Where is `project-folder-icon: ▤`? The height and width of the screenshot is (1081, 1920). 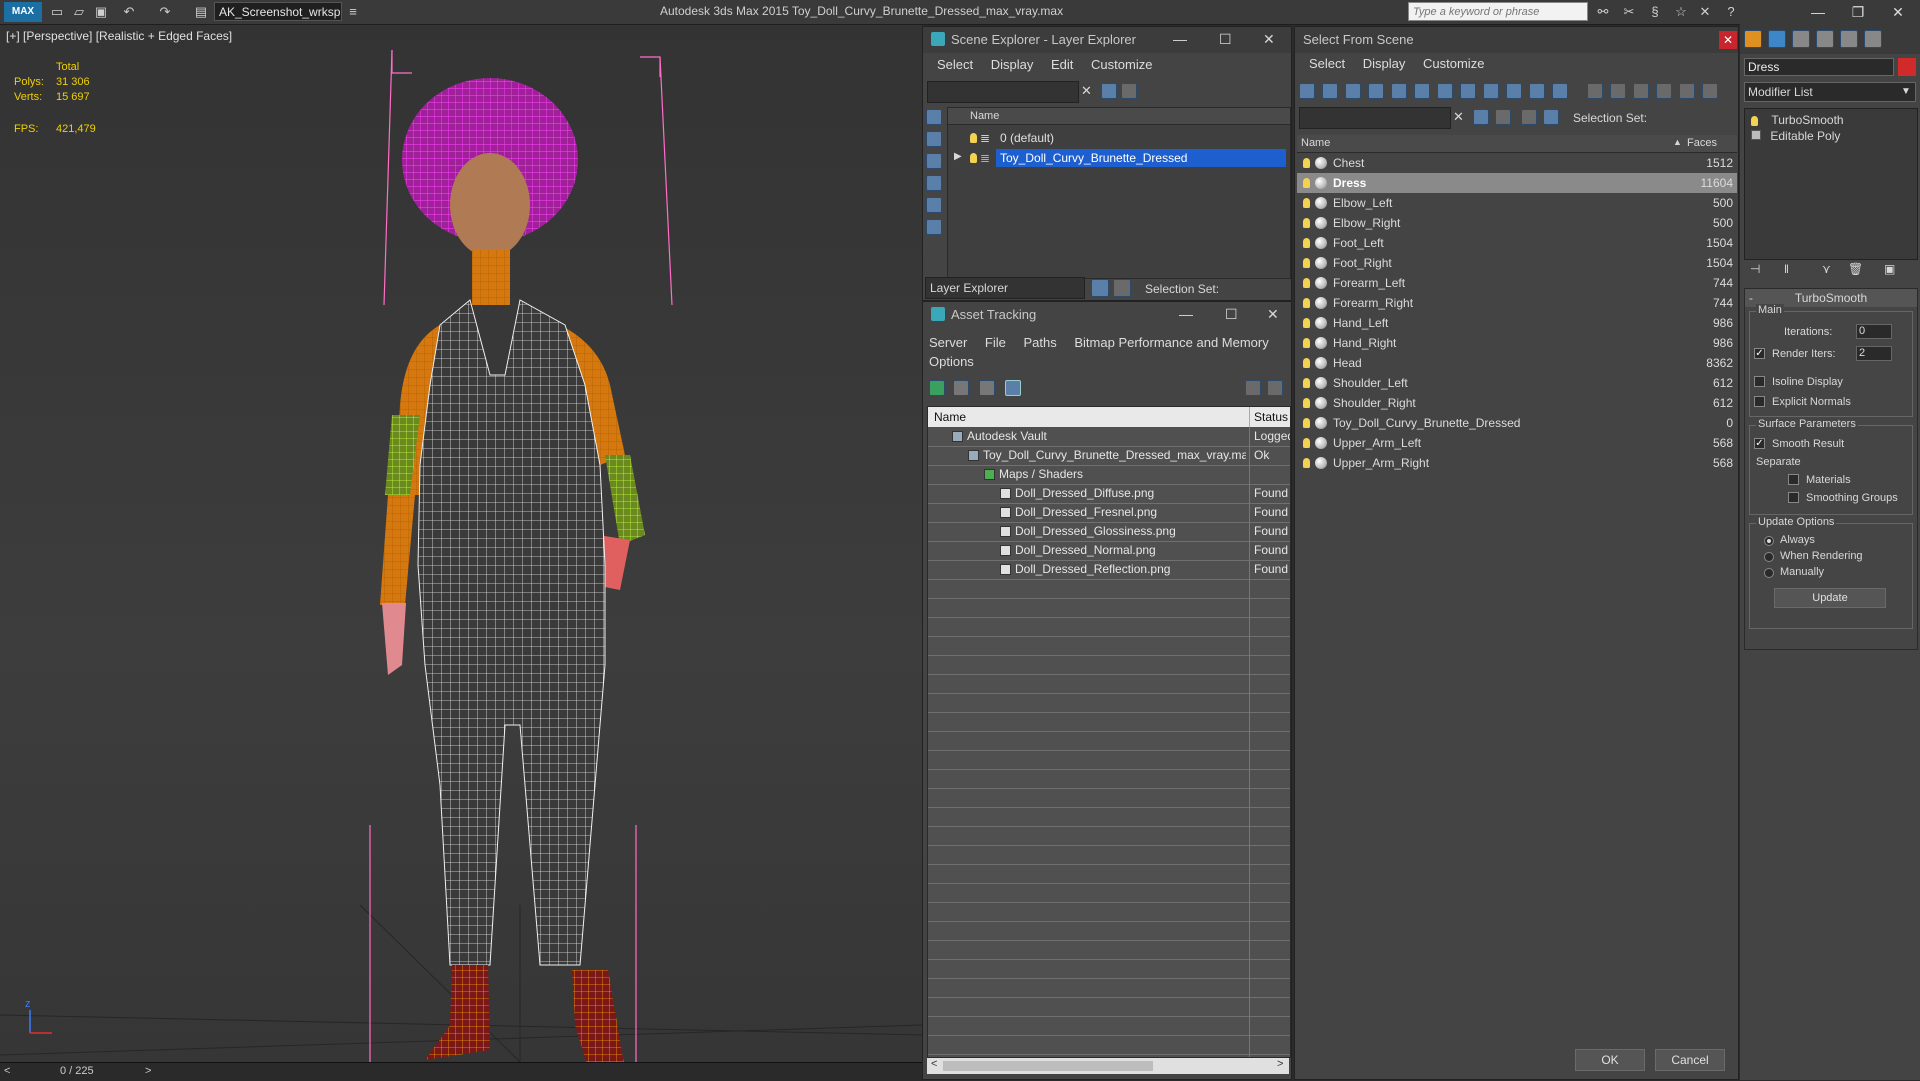 project-folder-icon: ▤ is located at coordinates (201, 12).